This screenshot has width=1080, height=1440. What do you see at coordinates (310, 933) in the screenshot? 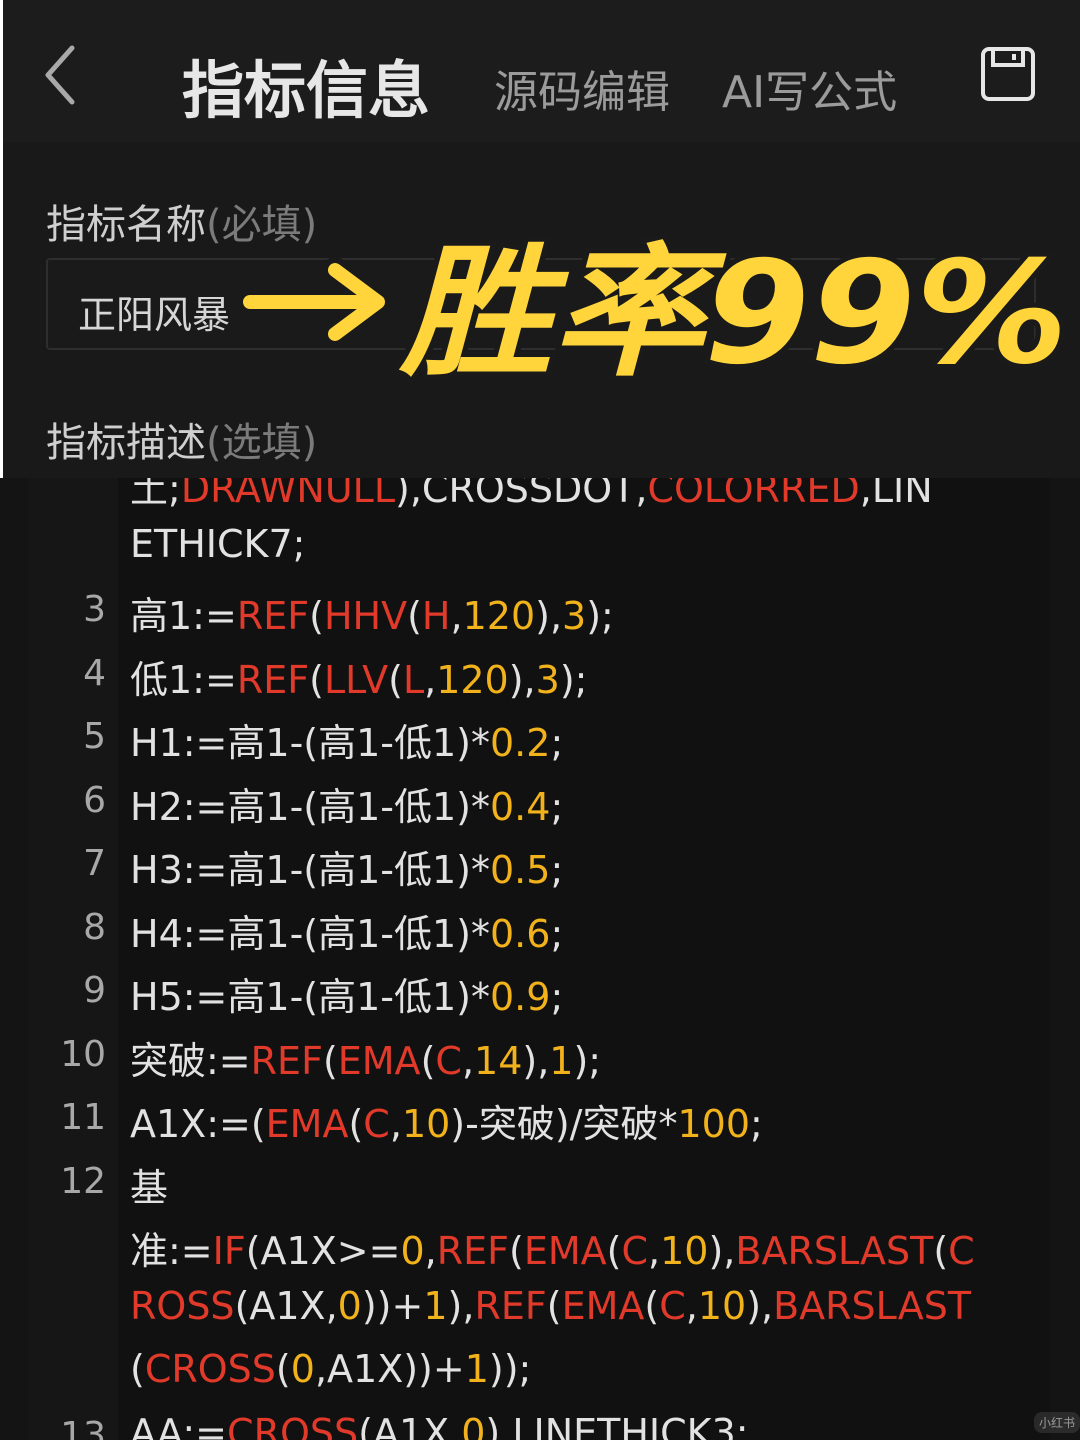
I see `code-token: H4:=高1-(高1-低1)*` at bounding box center [310, 933].